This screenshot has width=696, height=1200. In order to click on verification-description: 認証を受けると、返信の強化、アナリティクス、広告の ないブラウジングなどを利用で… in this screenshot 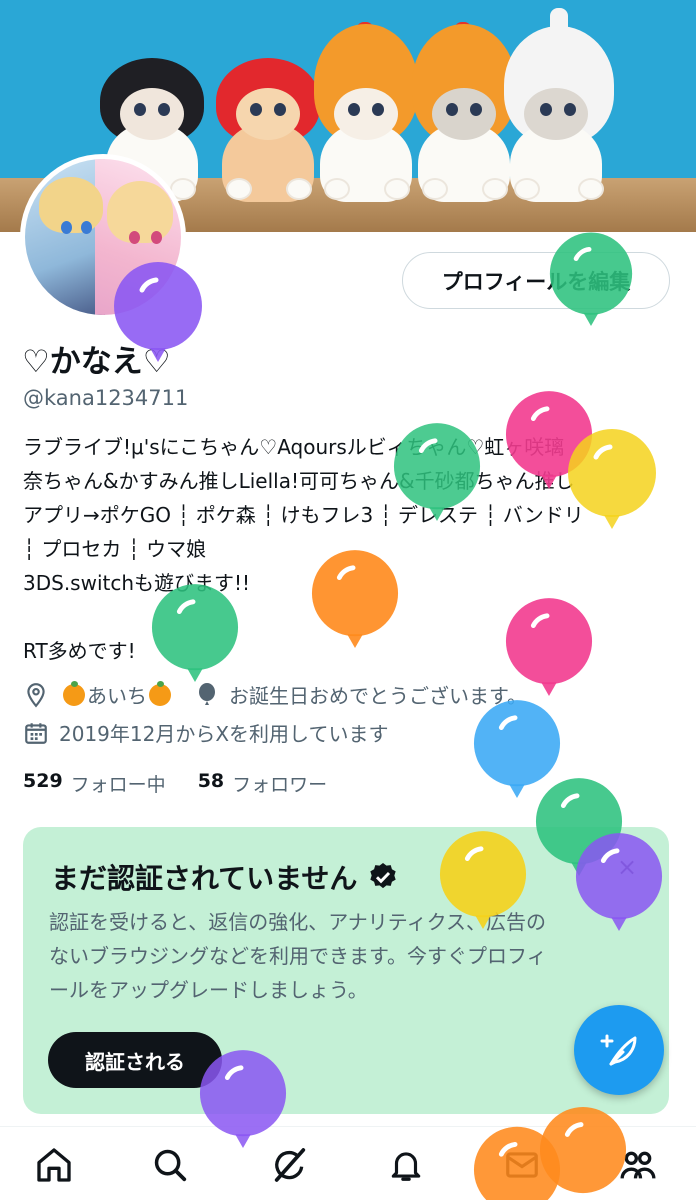, I will do `click(349, 956)`.